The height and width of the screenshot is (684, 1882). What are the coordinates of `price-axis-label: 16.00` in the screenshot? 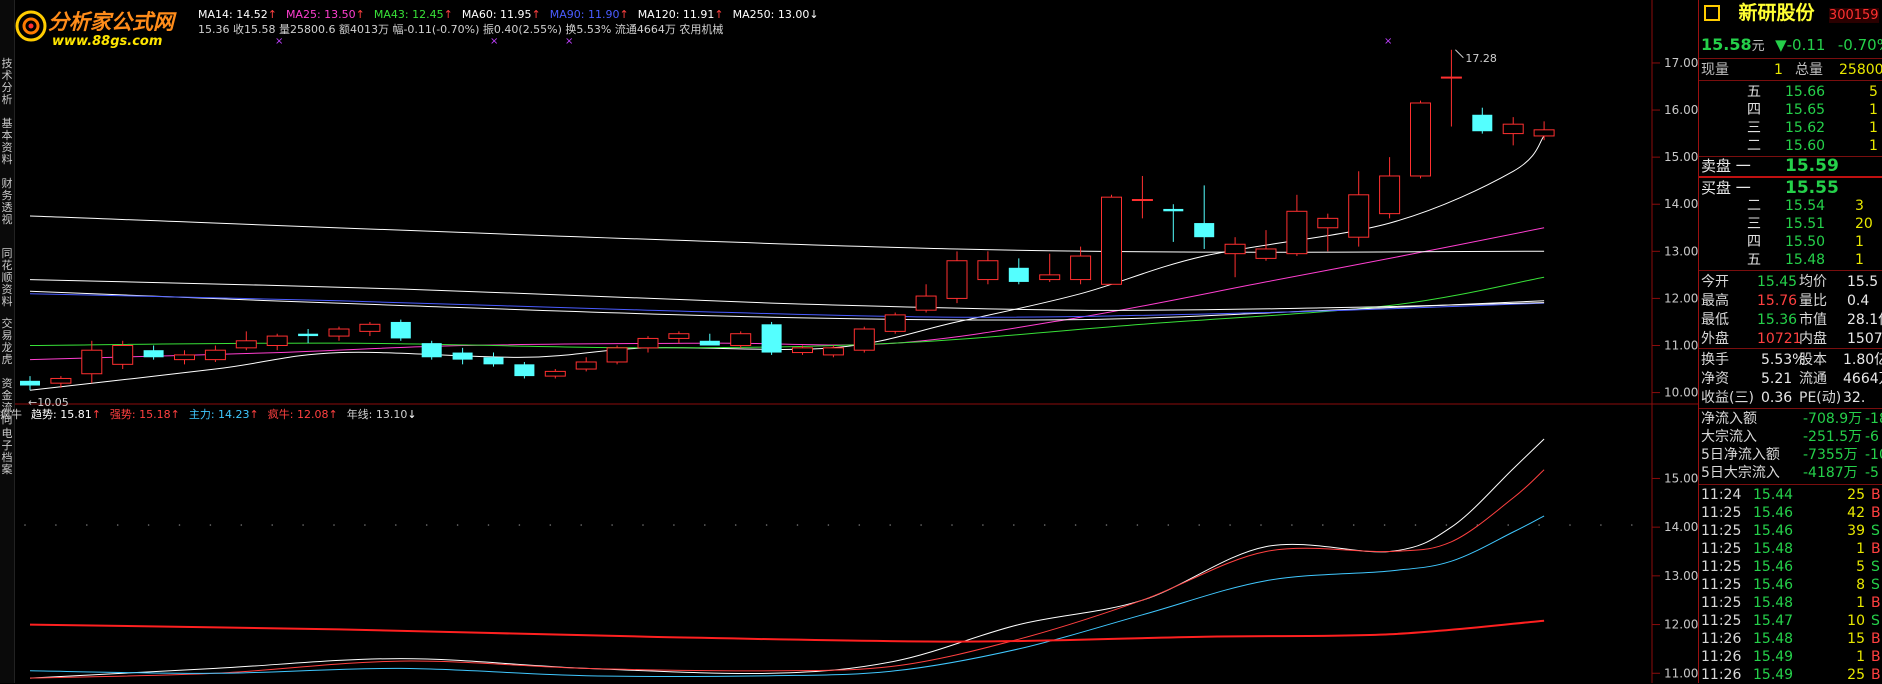 It's located at (1681, 110).